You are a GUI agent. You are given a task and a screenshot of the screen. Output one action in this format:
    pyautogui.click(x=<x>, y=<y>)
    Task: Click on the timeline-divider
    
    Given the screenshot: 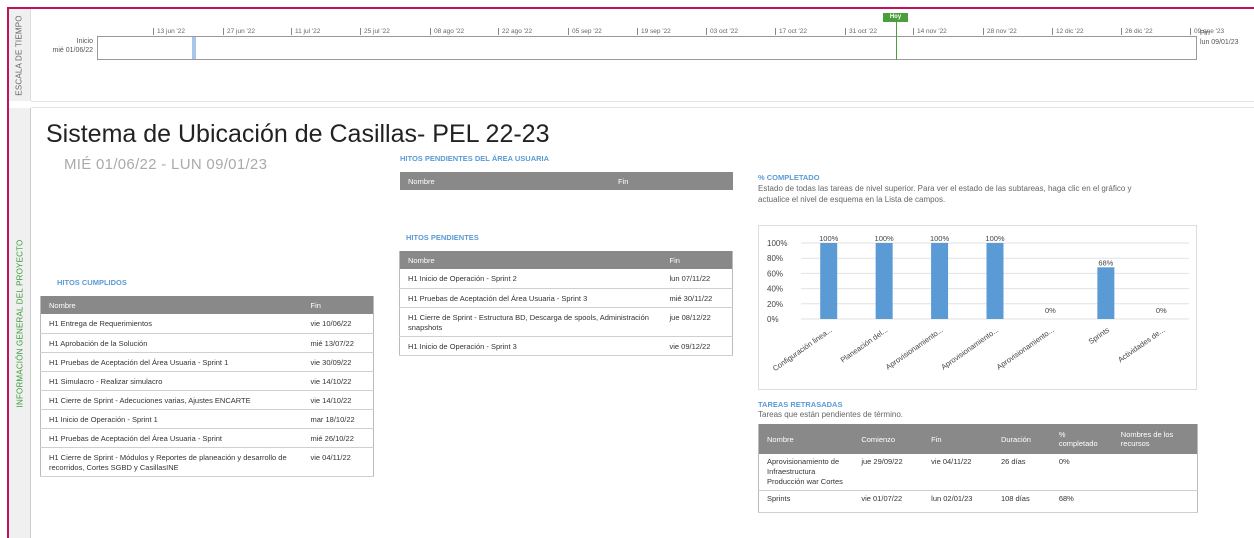 What is the action you would take?
    pyautogui.click(x=642, y=104)
    